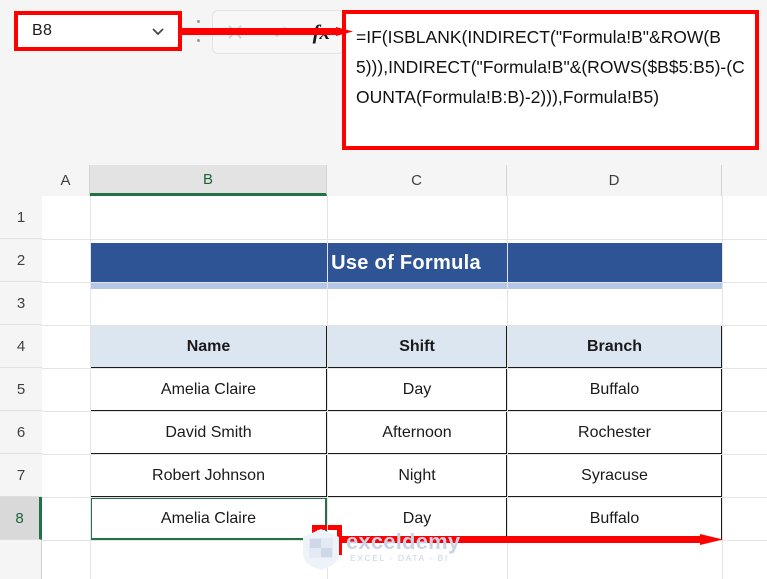 Image resolution: width=767 pixels, height=579 pixels. I want to click on table-cell-value: Night, so click(417, 475).